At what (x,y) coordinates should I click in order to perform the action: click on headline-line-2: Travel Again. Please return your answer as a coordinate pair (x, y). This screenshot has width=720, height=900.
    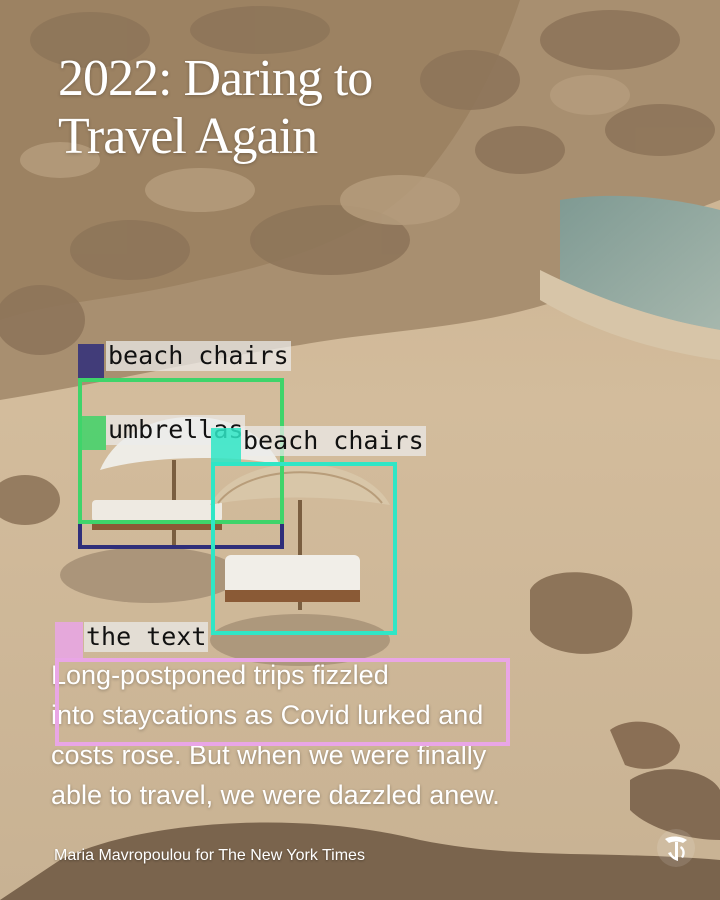
    Looking at the image, I should click on (188, 136).